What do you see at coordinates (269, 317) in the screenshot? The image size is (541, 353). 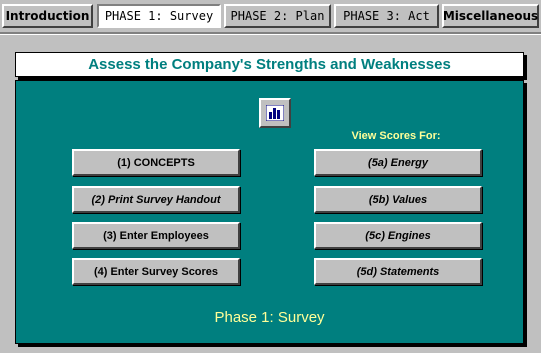 I see `phase-label: Phase 1: Survey` at bounding box center [269, 317].